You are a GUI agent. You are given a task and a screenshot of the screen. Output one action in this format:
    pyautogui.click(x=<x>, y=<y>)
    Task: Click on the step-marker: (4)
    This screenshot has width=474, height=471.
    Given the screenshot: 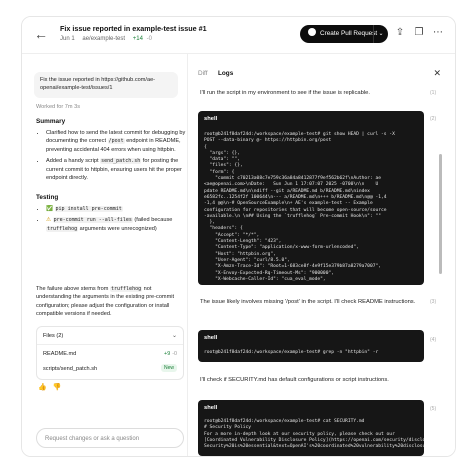 What is the action you would take?
    pyautogui.click(x=433, y=340)
    